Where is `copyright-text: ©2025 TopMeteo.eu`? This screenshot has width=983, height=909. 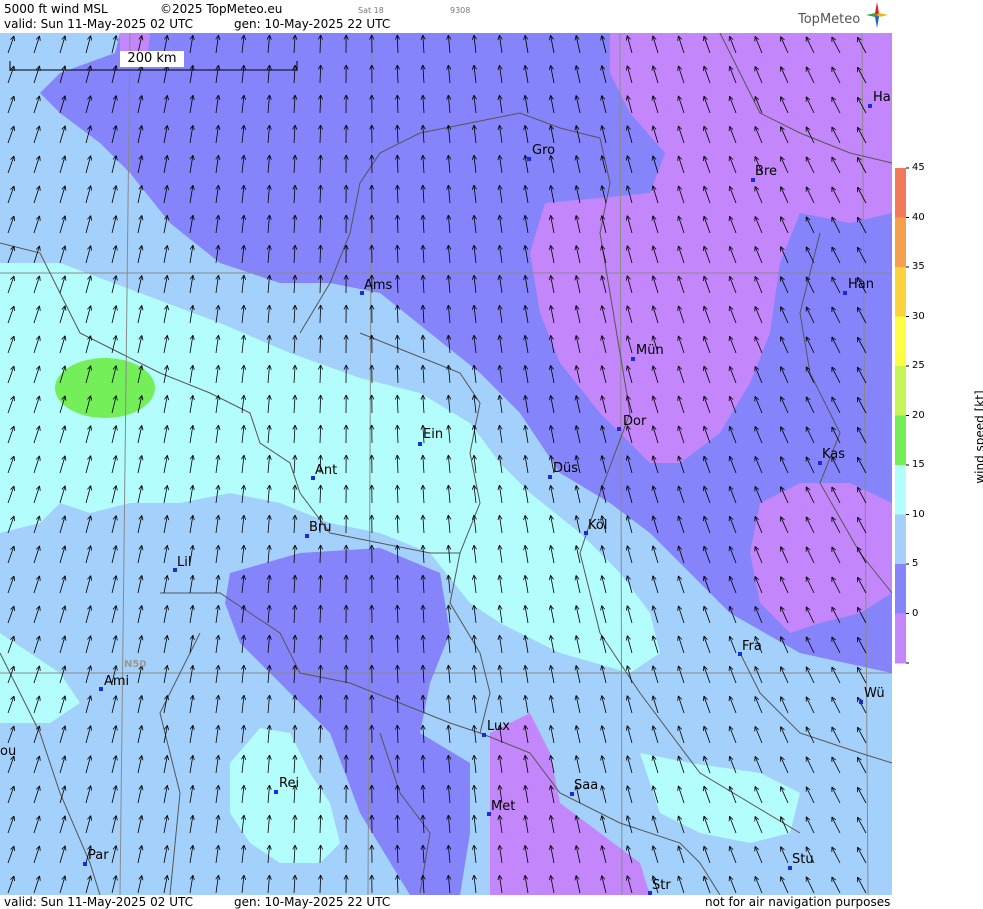
copyright-text: ©2025 TopMeteo.eu is located at coordinates (221, 9).